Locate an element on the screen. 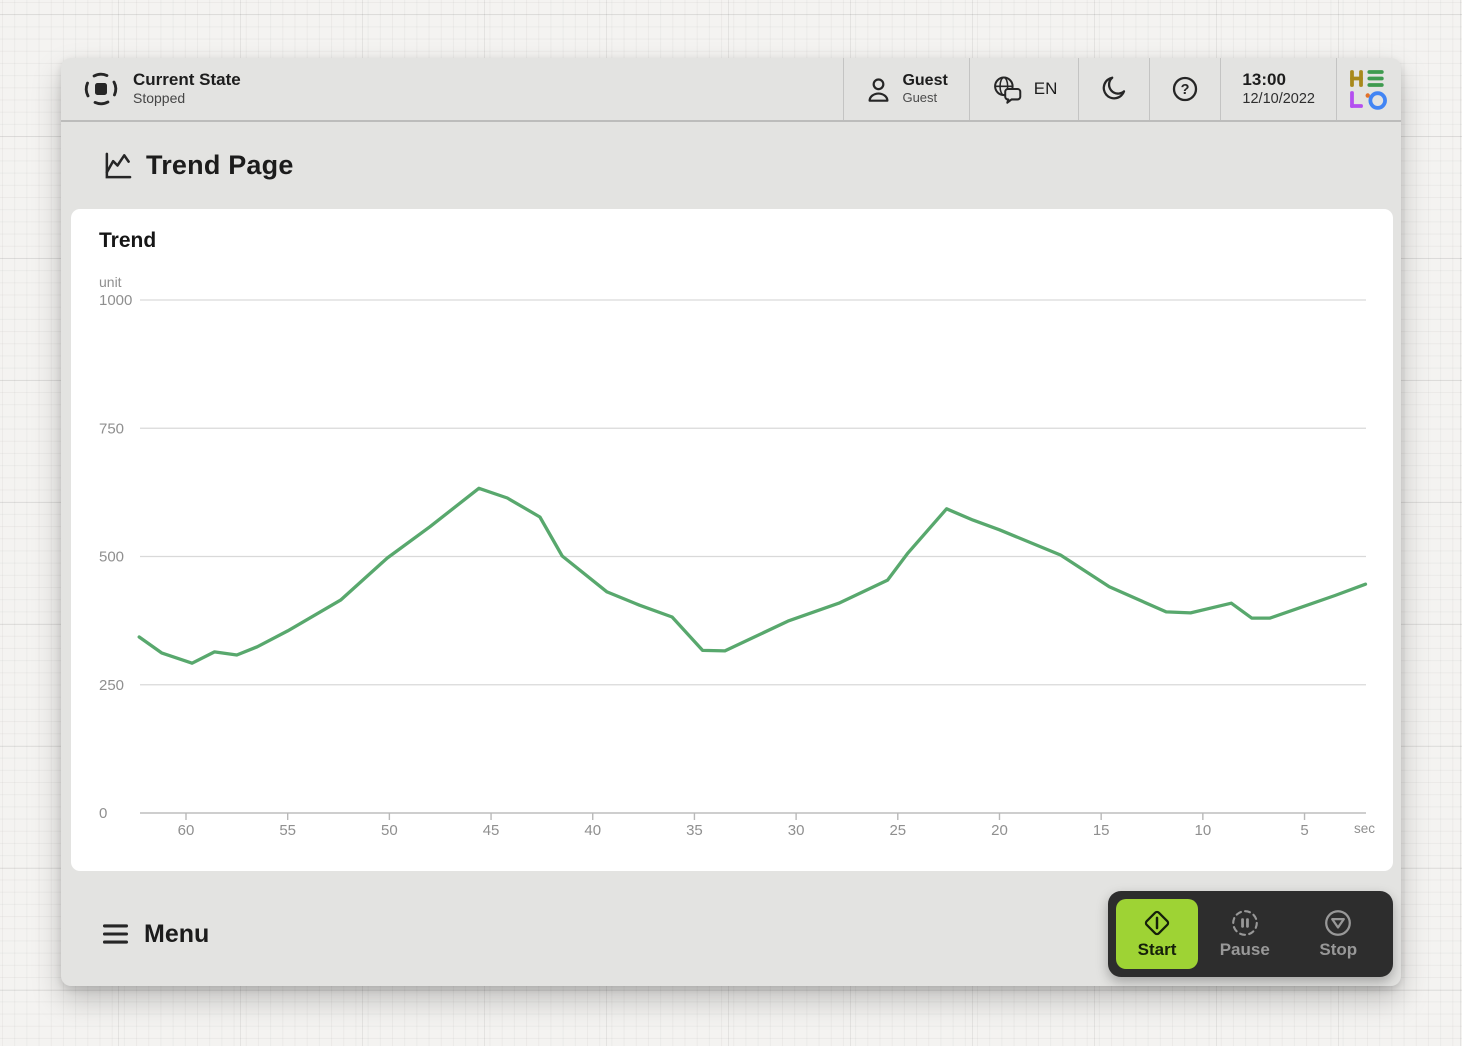 This screenshot has width=1462, height=1046. svg-text: 5 is located at coordinates (1304, 830).